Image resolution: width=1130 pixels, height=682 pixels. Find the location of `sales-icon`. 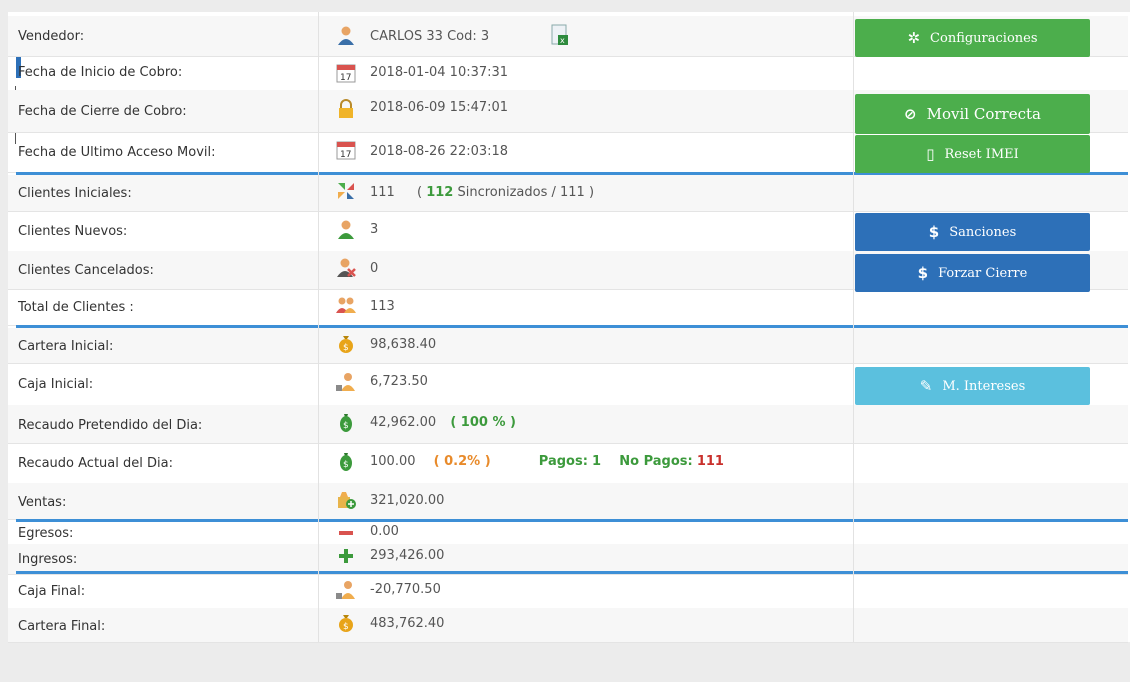

sales-icon is located at coordinates (347, 500).